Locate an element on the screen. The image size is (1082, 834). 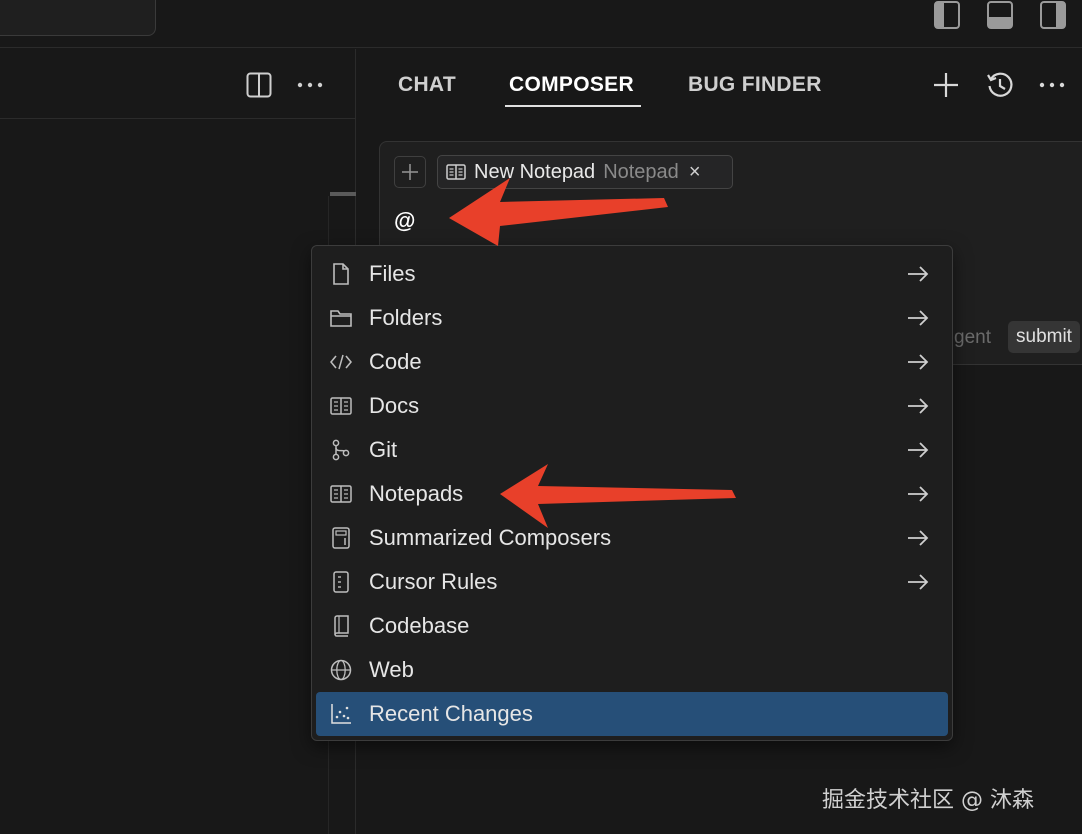
menu-item-git: Git is located at coordinates (632, 450).